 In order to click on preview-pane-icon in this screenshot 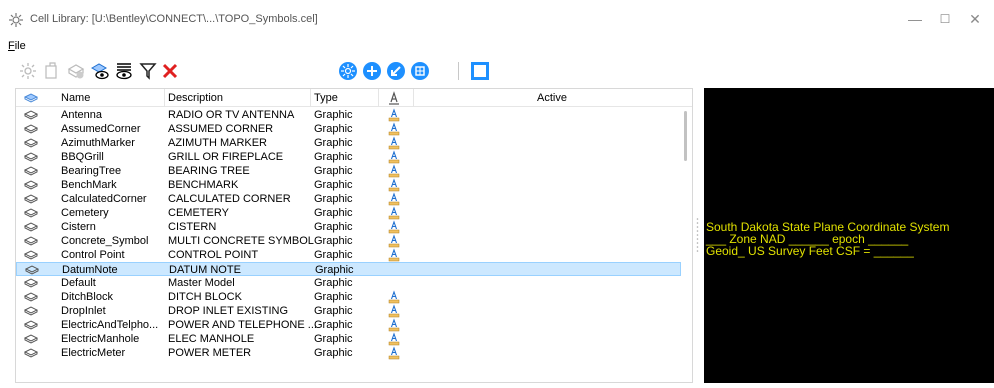, I will do `click(480, 71)`.